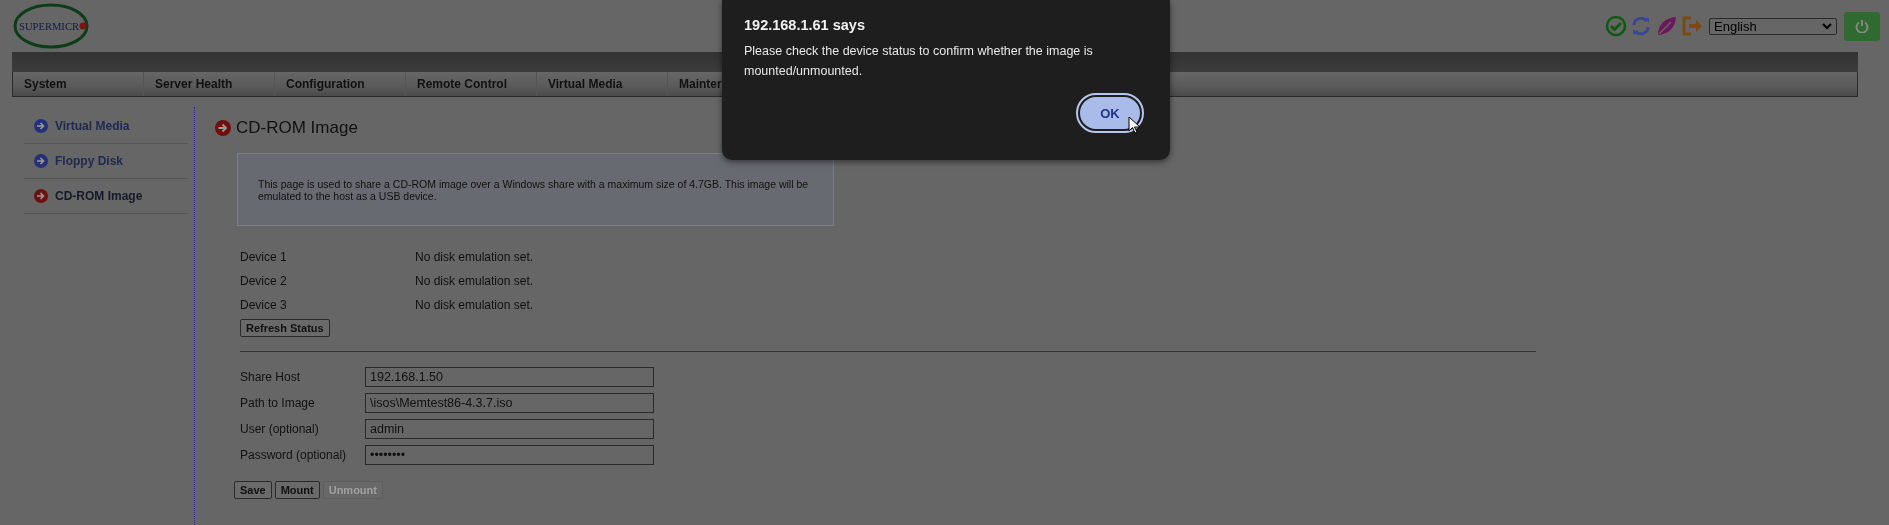 The image size is (1889, 525). Describe the element at coordinates (1616, 26) in the screenshot. I see `check-icon` at that location.